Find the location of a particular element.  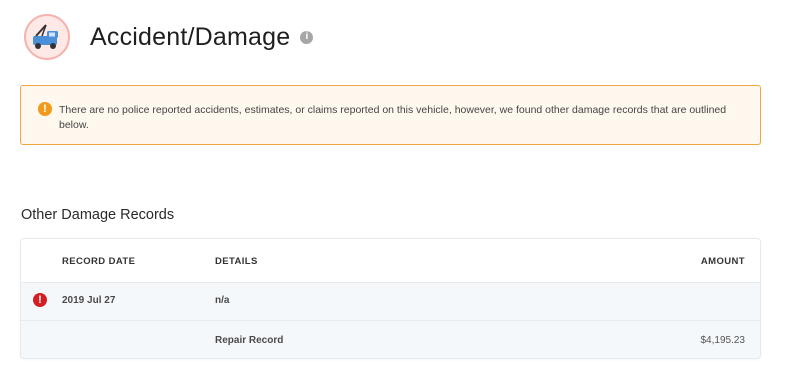

column-header-amount: AMOUNT is located at coordinates (722, 261).